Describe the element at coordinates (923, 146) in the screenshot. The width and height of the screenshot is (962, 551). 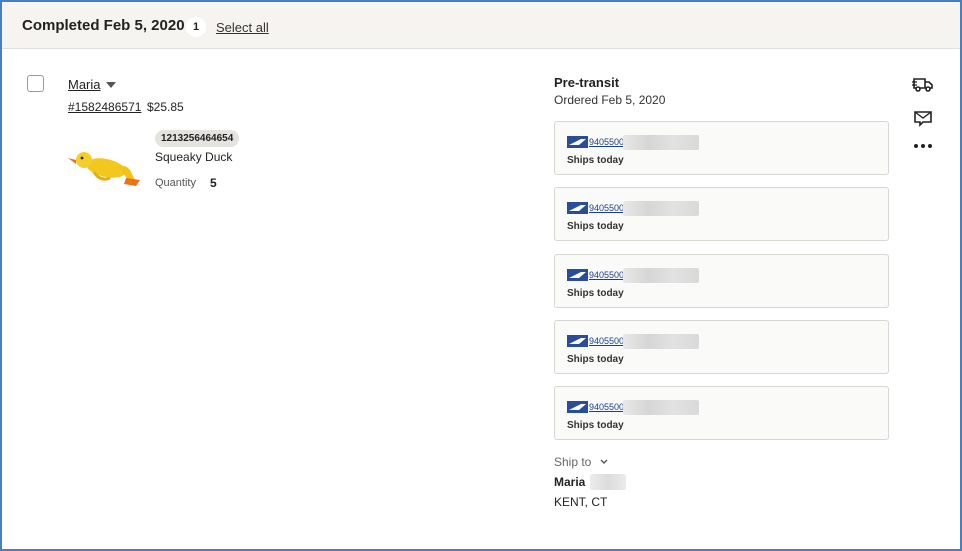
I see `more-icon` at that location.